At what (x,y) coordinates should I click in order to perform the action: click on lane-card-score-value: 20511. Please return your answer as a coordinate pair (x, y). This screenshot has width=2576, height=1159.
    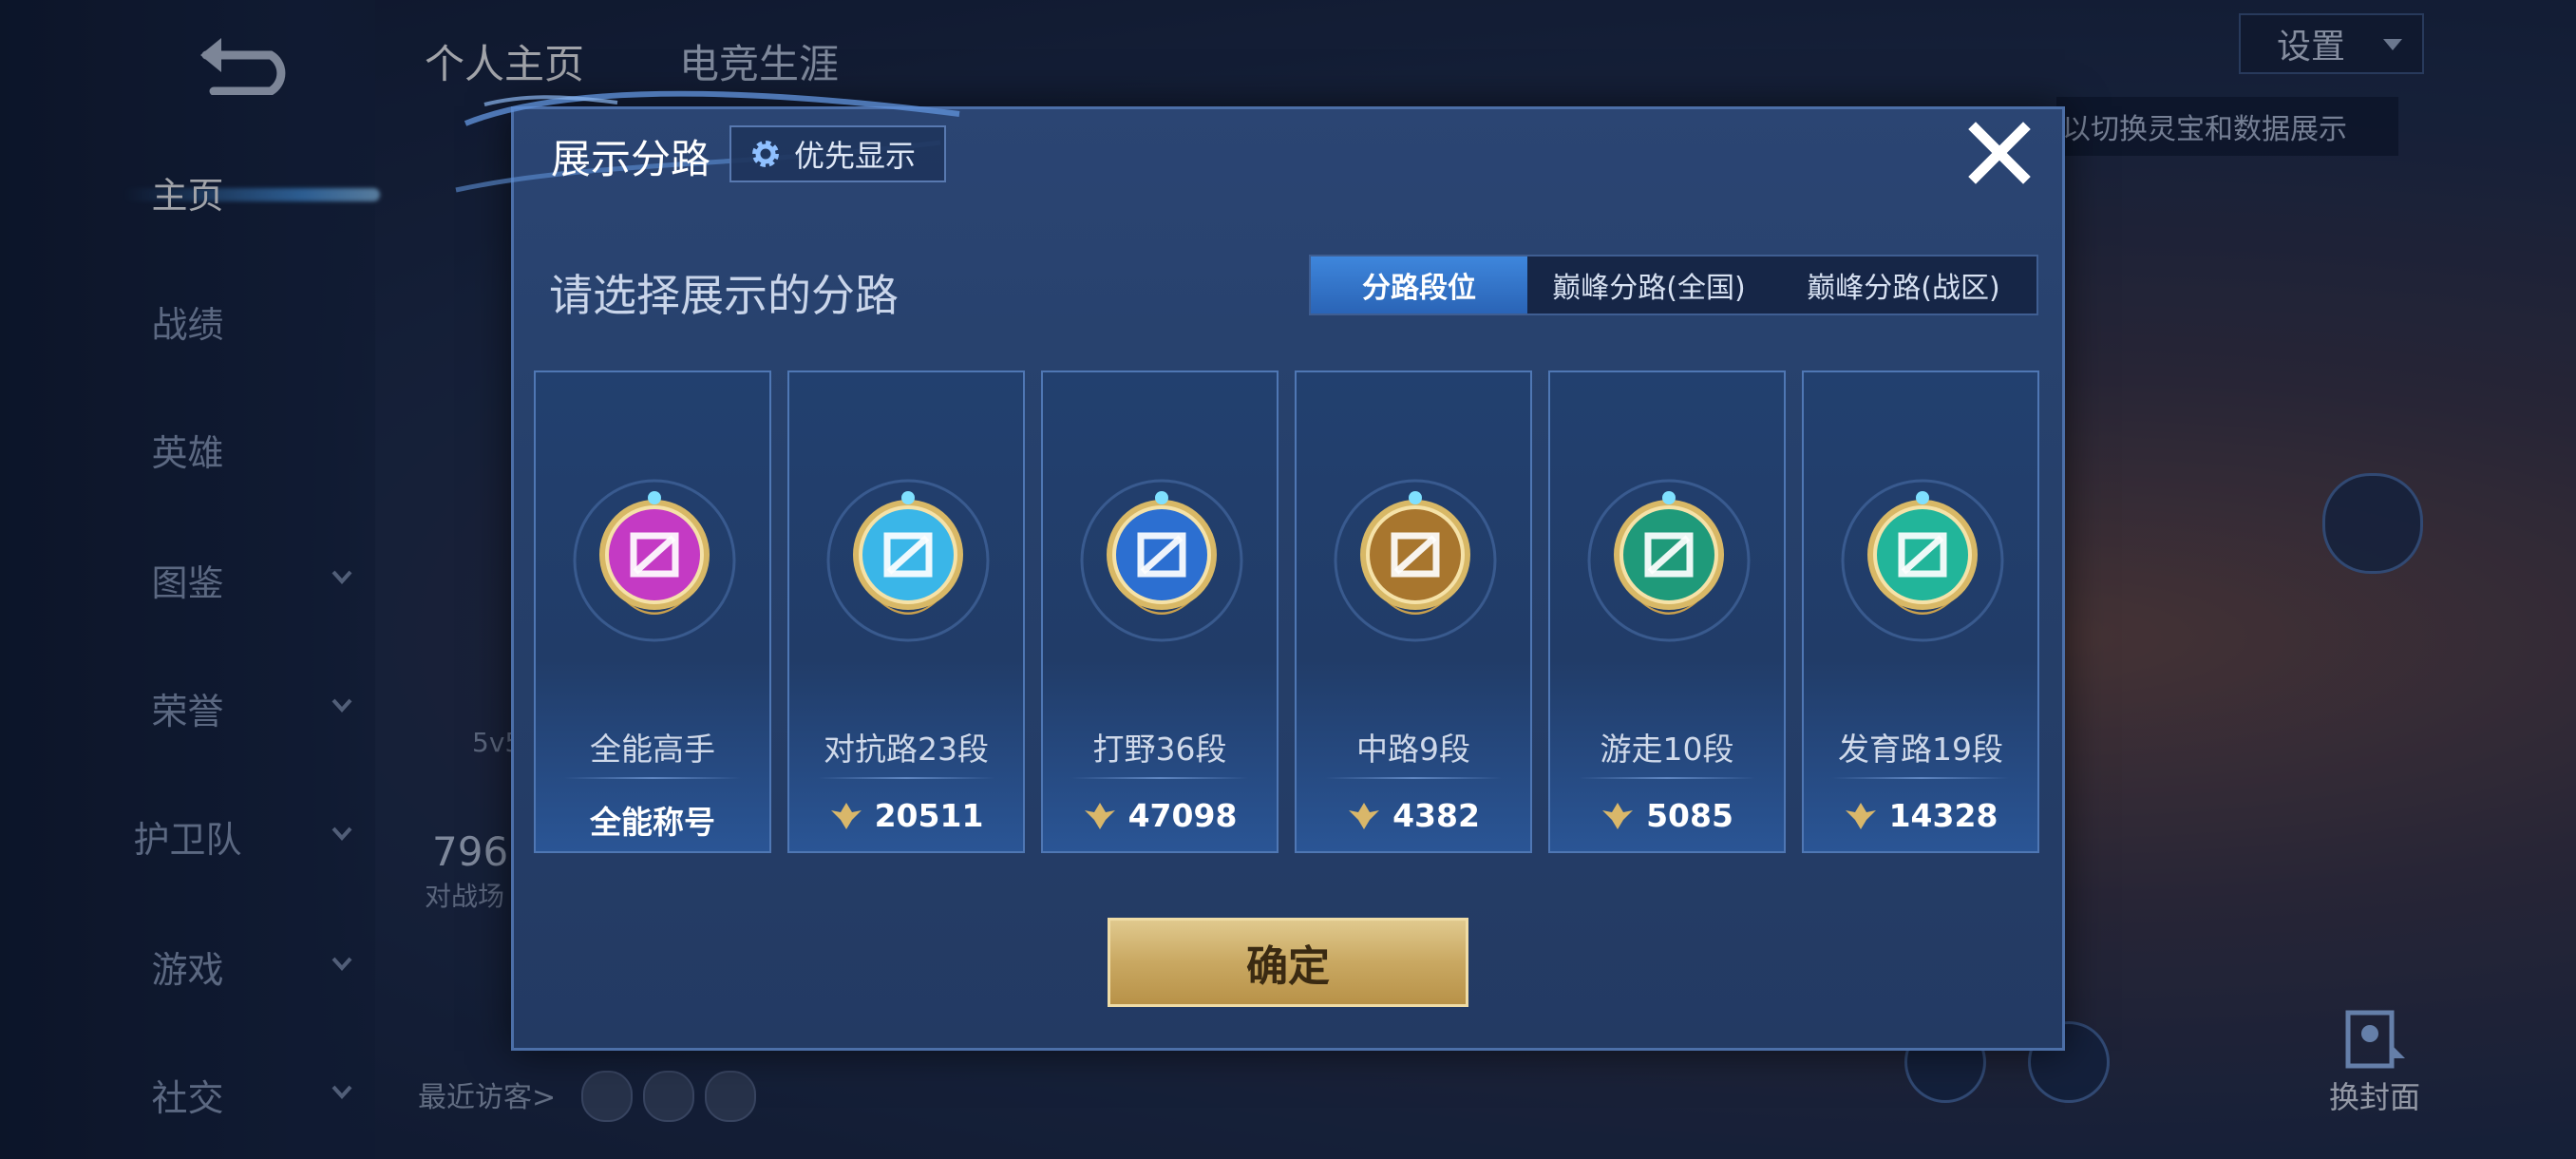
    Looking at the image, I should click on (929, 815).